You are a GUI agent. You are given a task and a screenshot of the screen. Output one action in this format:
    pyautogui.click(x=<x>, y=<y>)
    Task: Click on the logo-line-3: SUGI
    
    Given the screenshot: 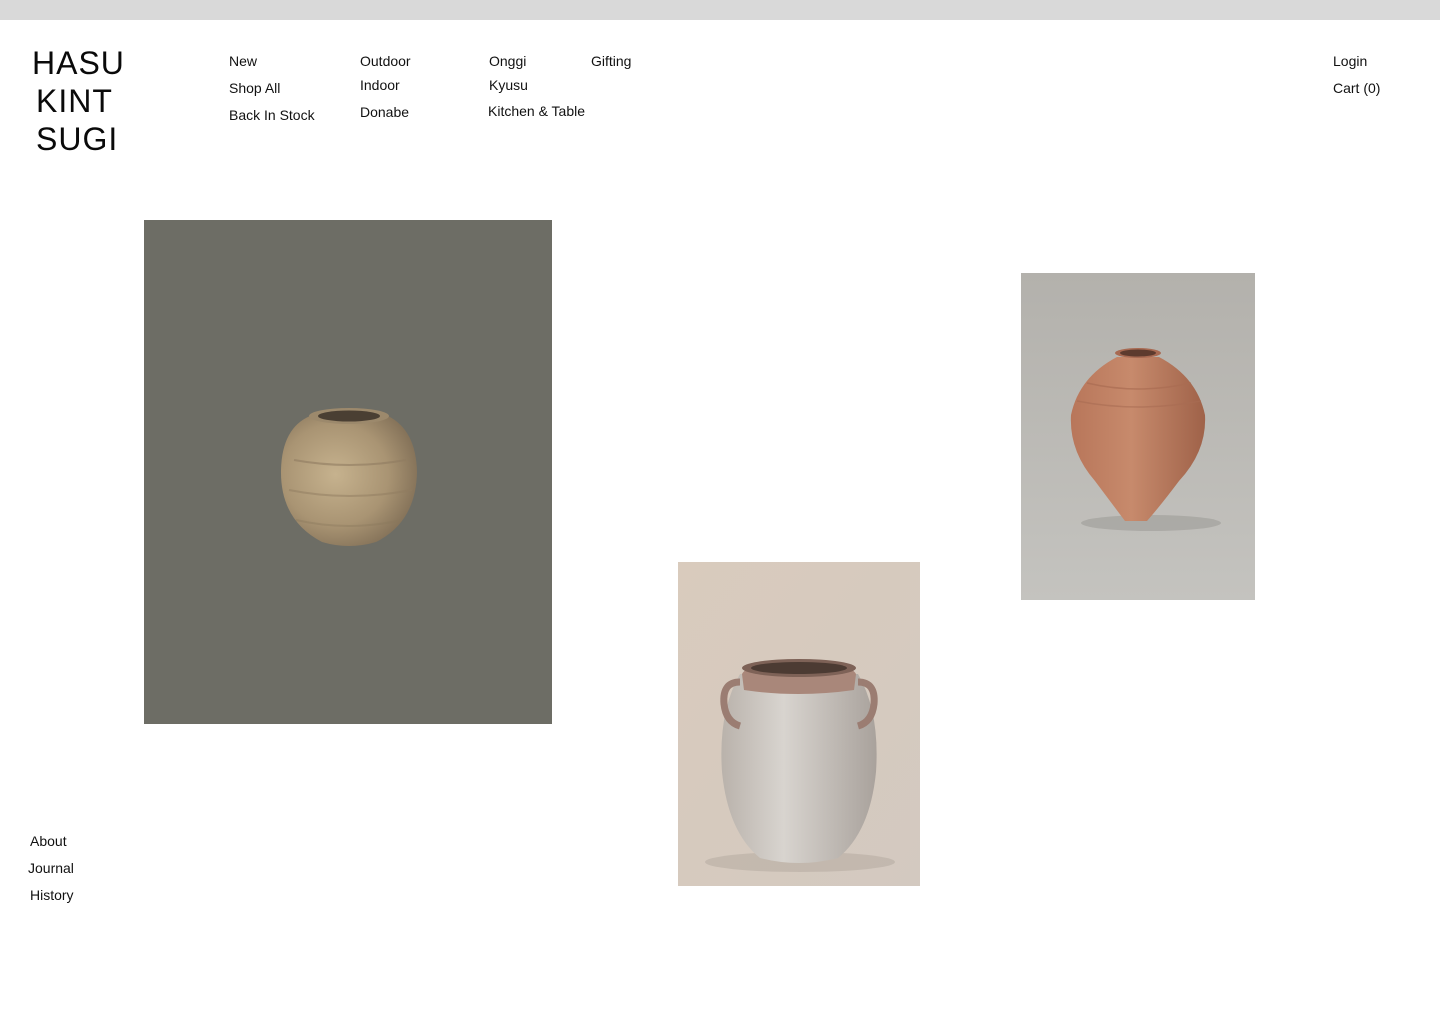 What is the action you would take?
    pyautogui.click(x=77, y=139)
    